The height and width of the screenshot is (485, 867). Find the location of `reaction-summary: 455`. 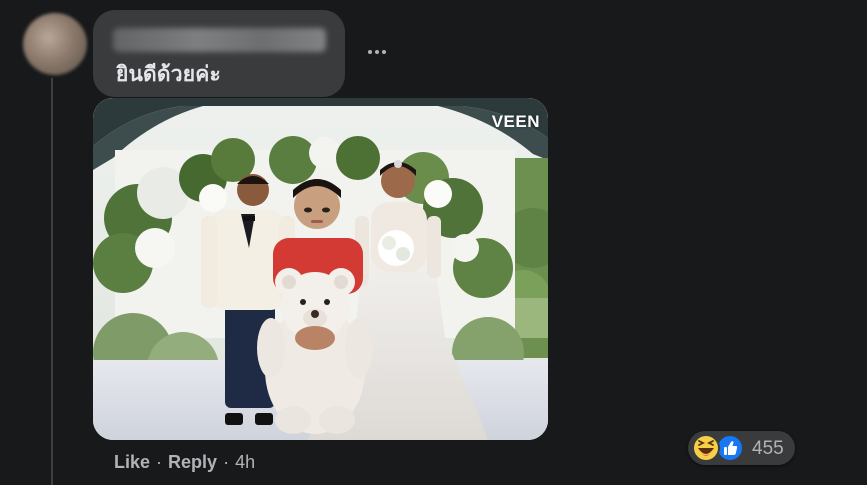

reaction-summary: 455 is located at coordinates (741, 448).